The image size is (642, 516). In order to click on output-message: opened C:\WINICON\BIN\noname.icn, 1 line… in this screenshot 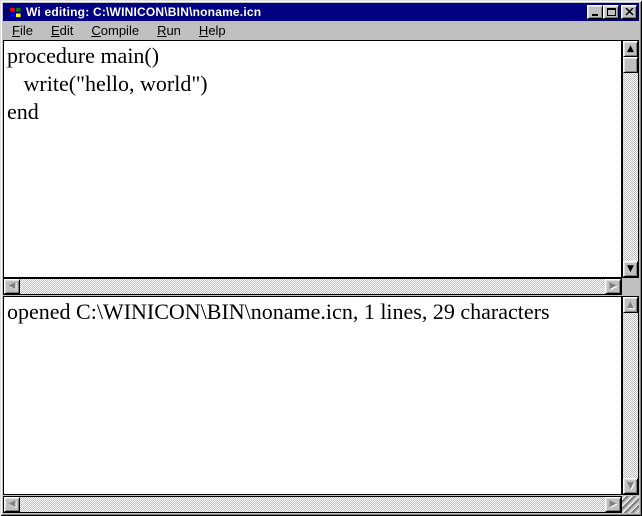, I will do `click(278, 311)`.